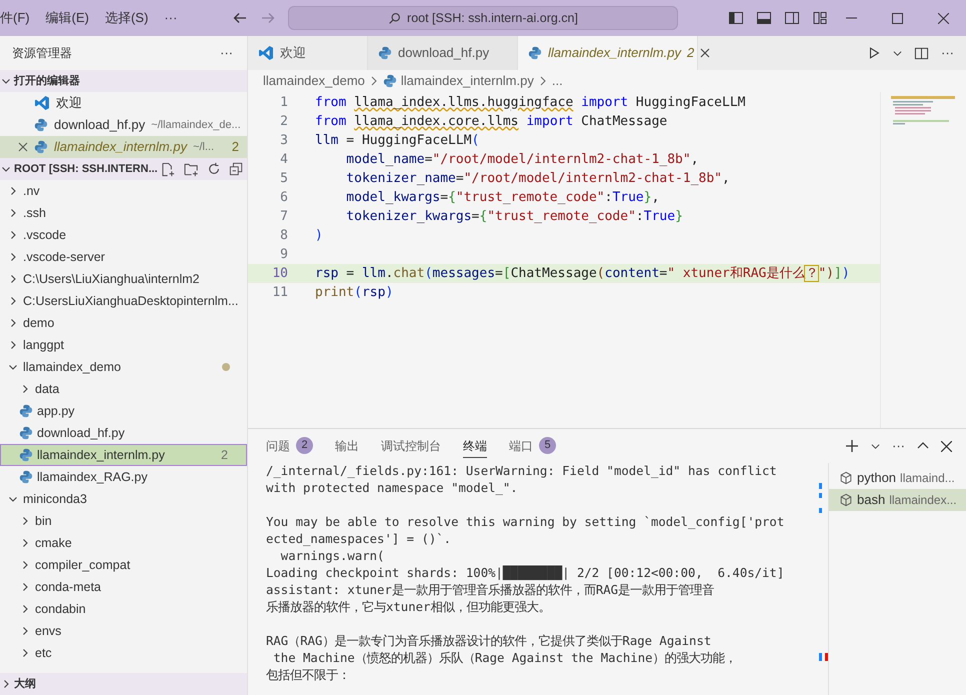 Image resolution: width=966 pixels, height=695 pixels. I want to click on section-title: 打开的编辑器, so click(47, 81).